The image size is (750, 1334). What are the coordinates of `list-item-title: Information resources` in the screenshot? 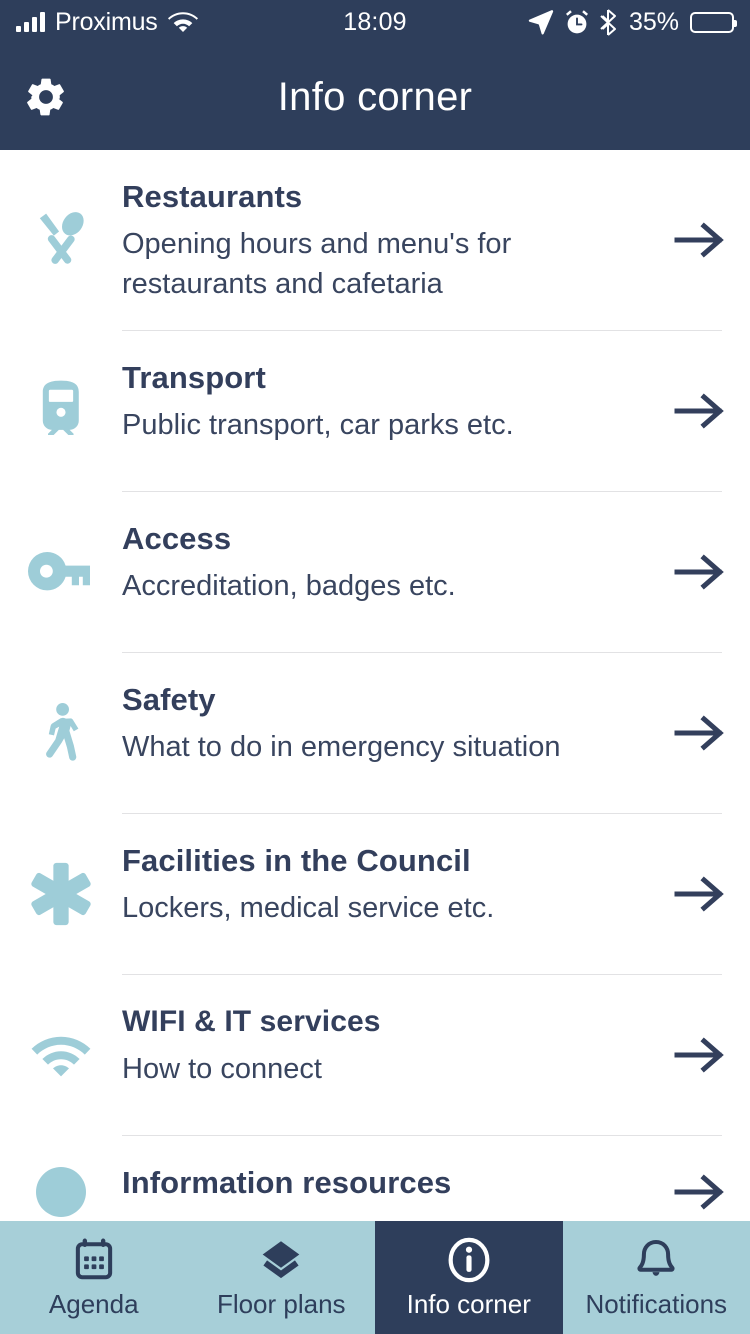 It's located at (287, 1182).